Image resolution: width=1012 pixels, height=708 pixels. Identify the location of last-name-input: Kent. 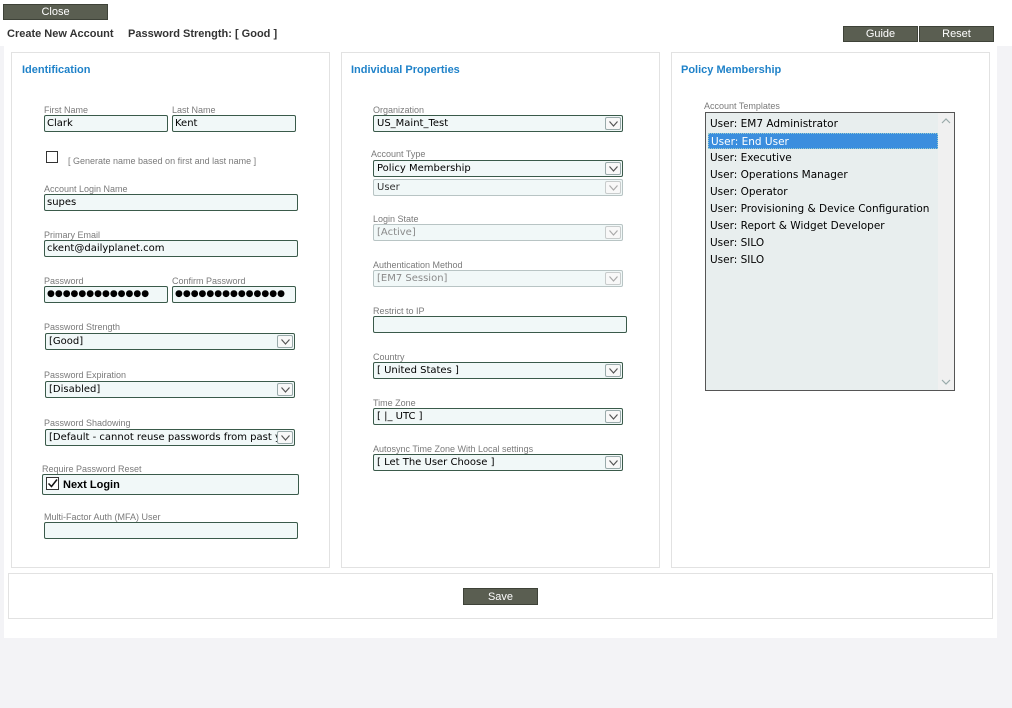
(234, 123).